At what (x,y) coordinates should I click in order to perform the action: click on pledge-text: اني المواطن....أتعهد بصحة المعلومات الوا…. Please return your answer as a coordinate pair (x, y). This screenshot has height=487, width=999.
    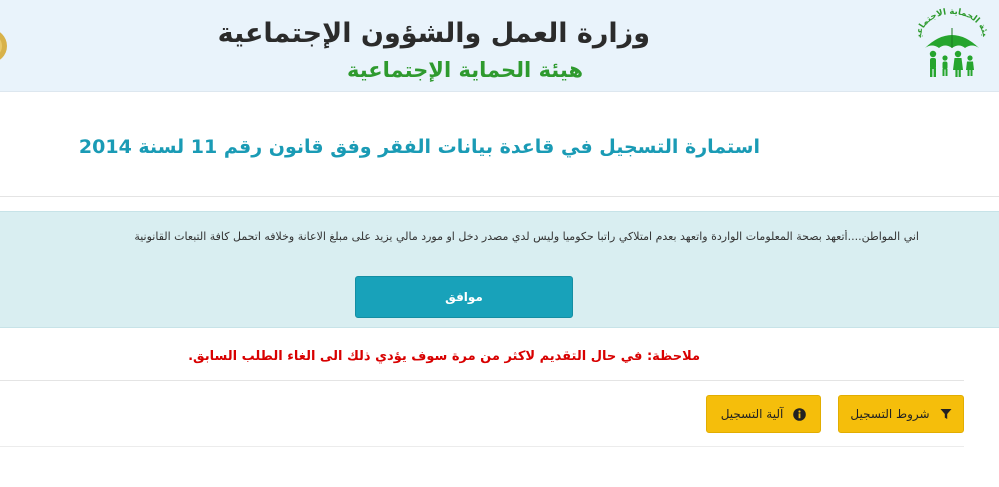
    Looking at the image, I should click on (526, 236).